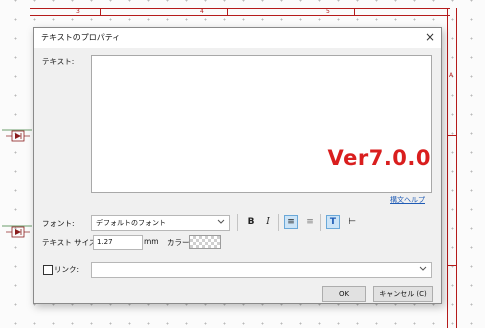 Image resolution: width=485 pixels, height=328 pixels. Describe the element at coordinates (310, 222) in the screenshot. I see `align-right-button: ≡` at that location.